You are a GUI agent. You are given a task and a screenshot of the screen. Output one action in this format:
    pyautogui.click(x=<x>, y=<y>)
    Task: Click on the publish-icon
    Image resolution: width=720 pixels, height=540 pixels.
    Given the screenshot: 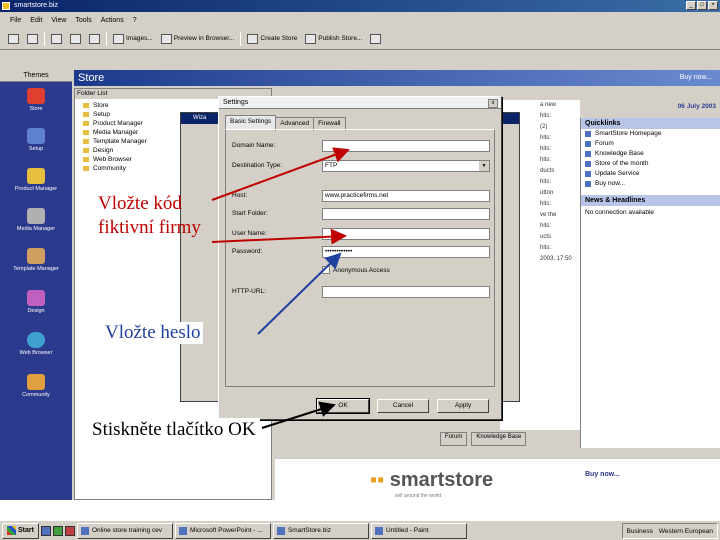 What is the action you would take?
    pyautogui.click(x=311, y=38)
    